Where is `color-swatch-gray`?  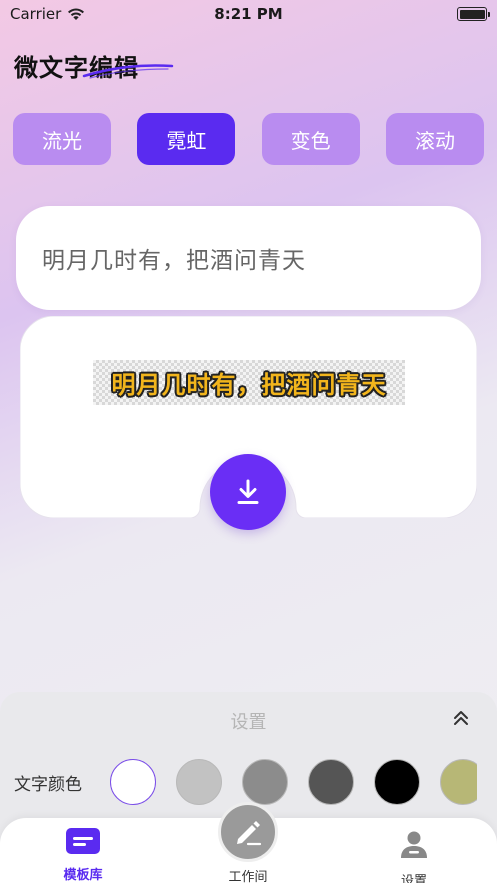
color-swatch-gray is located at coordinates (265, 782).